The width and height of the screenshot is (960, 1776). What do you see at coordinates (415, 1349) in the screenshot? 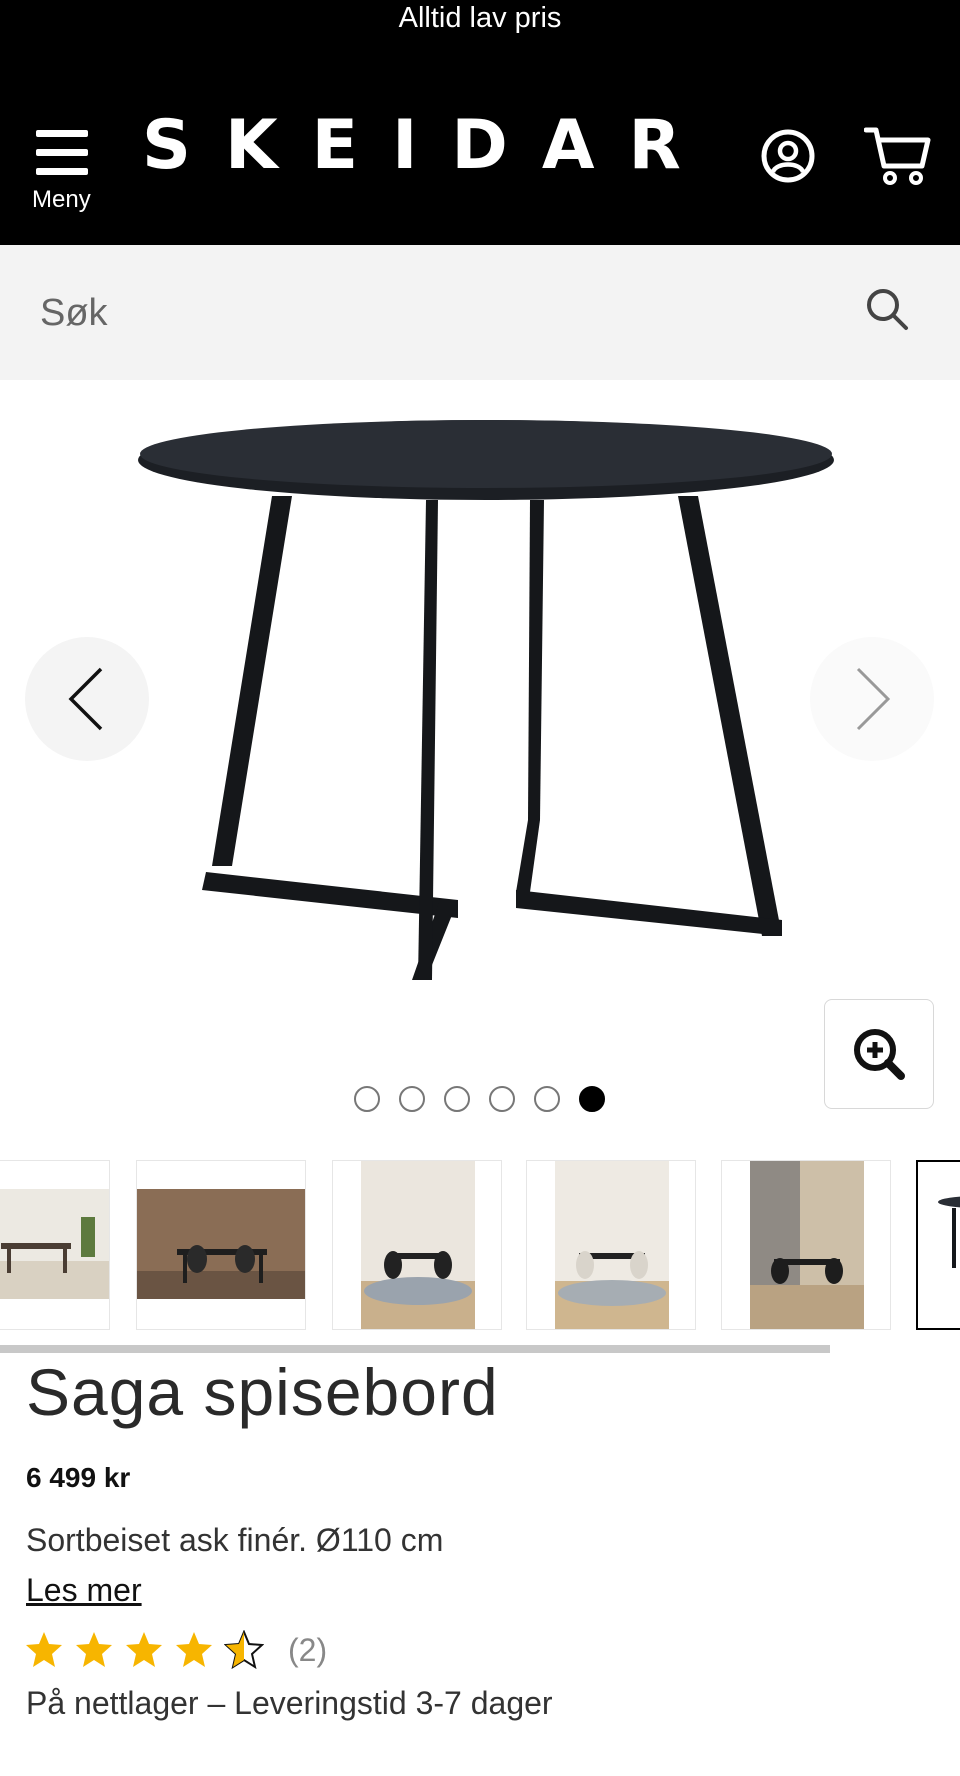
I see `thumbnail-scrollbar` at bounding box center [415, 1349].